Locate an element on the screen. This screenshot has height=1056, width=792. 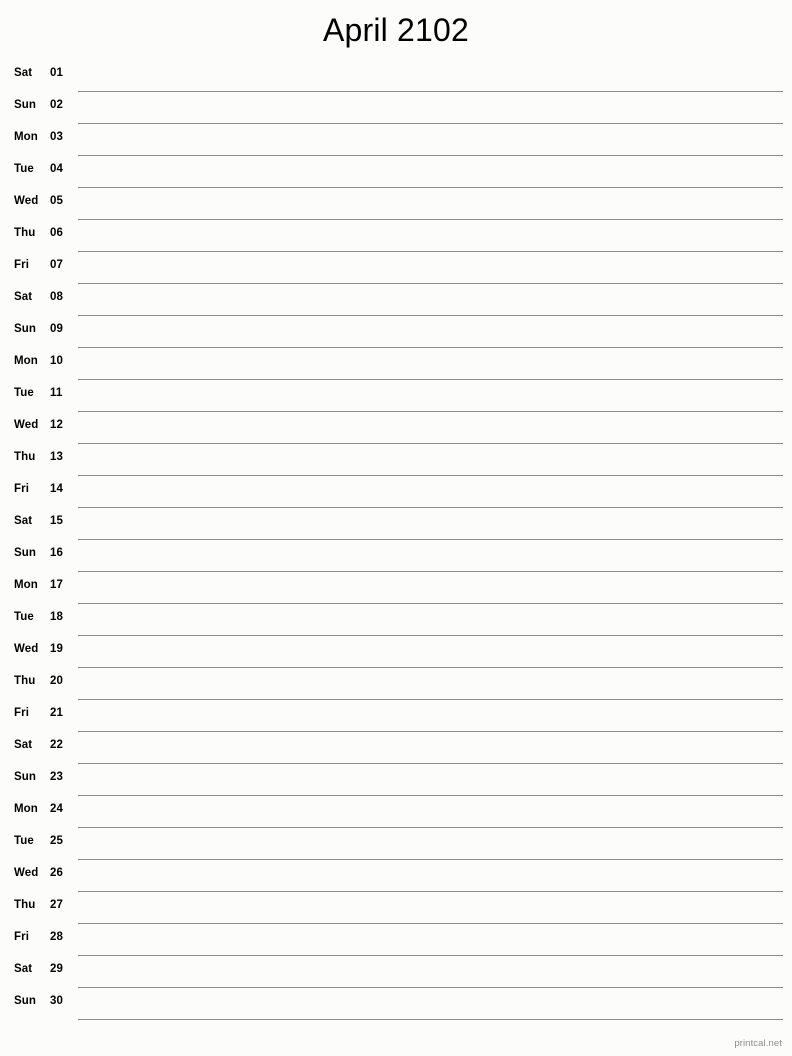
day-row: Thu 06 is located at coordinates (396, 236).